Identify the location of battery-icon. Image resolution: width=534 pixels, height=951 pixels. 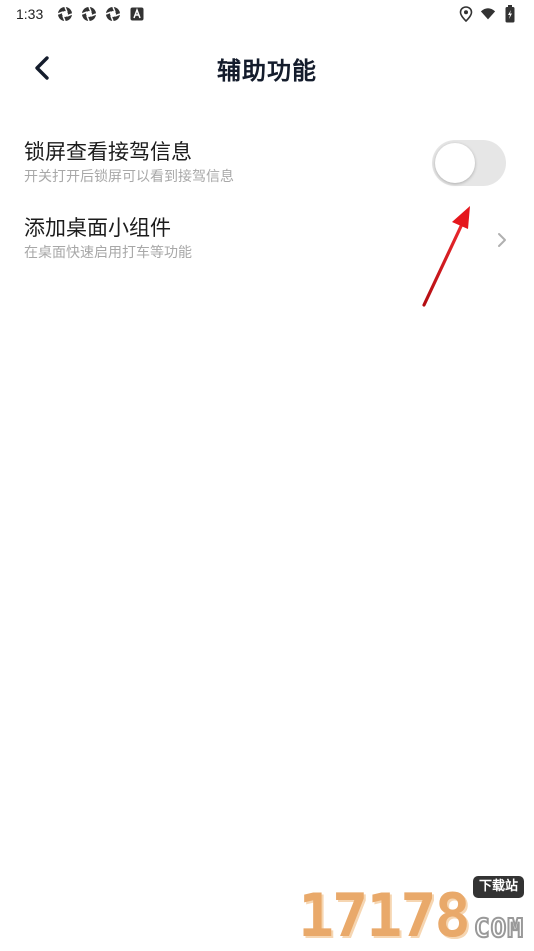
(510, 14).